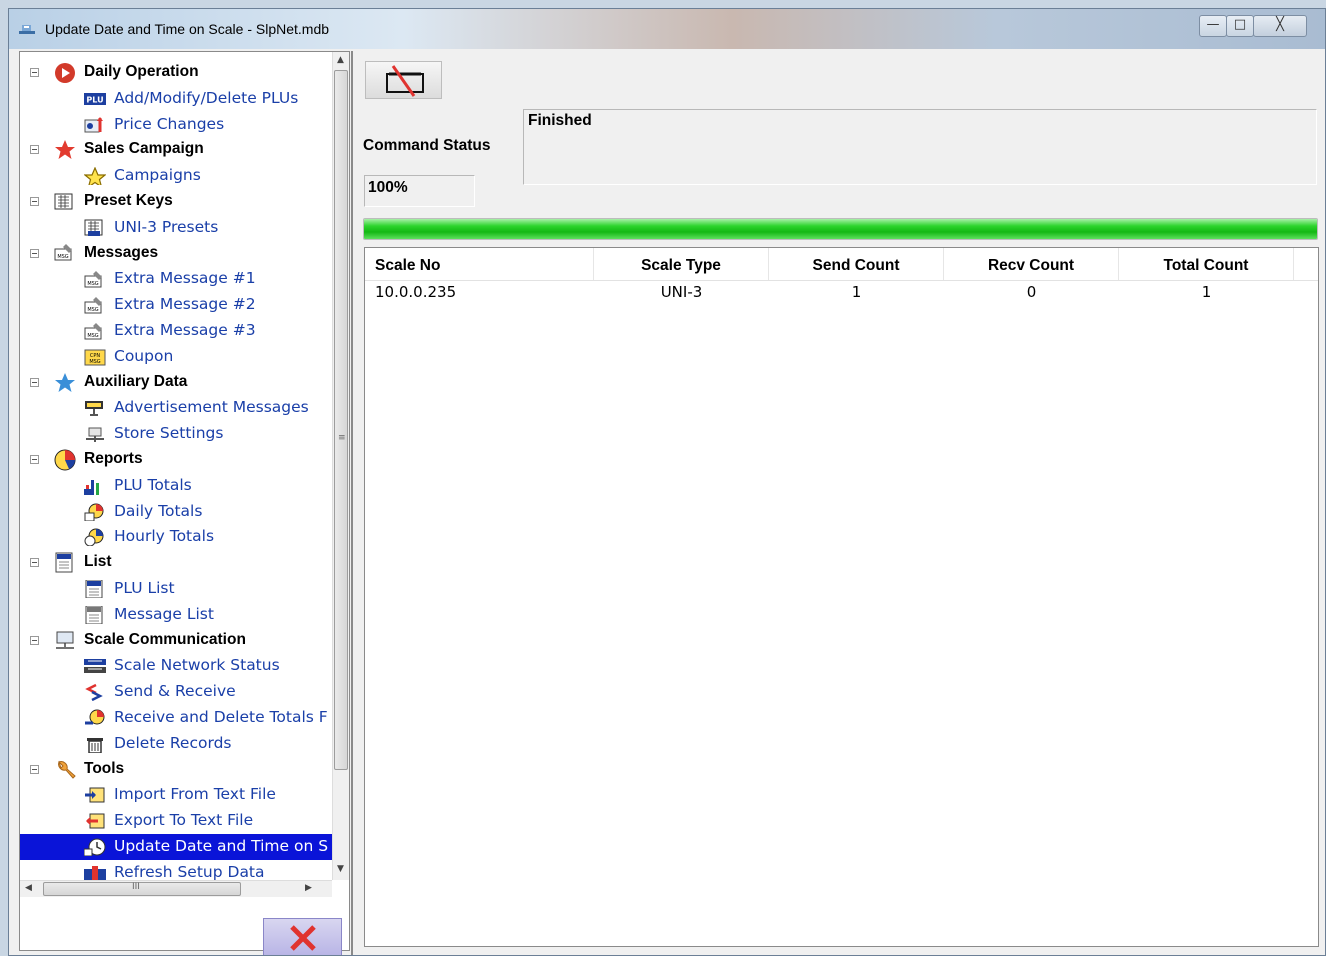  I want to click on column-header-send-count: Send Count, so click(856, 264).